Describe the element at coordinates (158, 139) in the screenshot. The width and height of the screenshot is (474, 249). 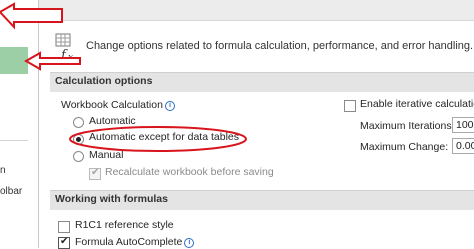
I see `highlight-ellipse-annotation` at that location.